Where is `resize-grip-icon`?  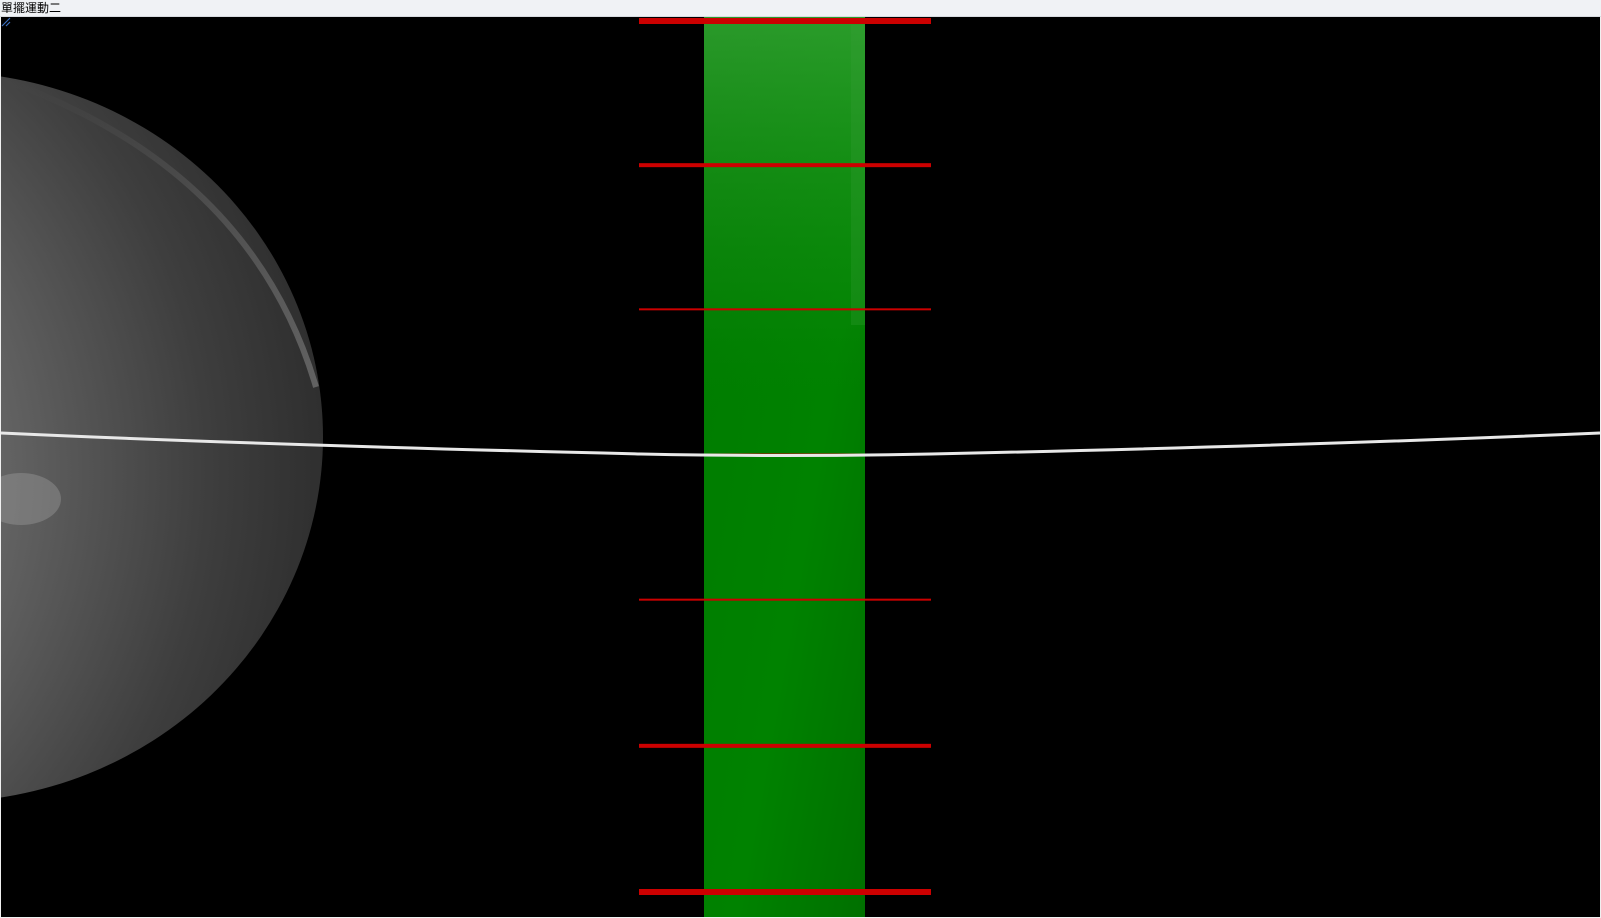 resize-grip-icon is located at coordinates (6, 22).